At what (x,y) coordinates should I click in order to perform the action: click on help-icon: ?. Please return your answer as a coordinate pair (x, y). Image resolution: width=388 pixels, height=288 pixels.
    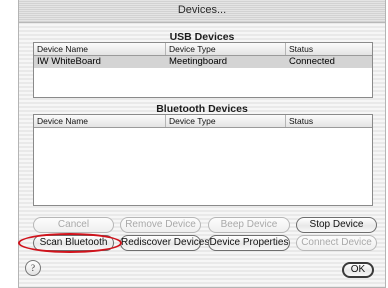
    Looking at the image, I should click on (33, 268).